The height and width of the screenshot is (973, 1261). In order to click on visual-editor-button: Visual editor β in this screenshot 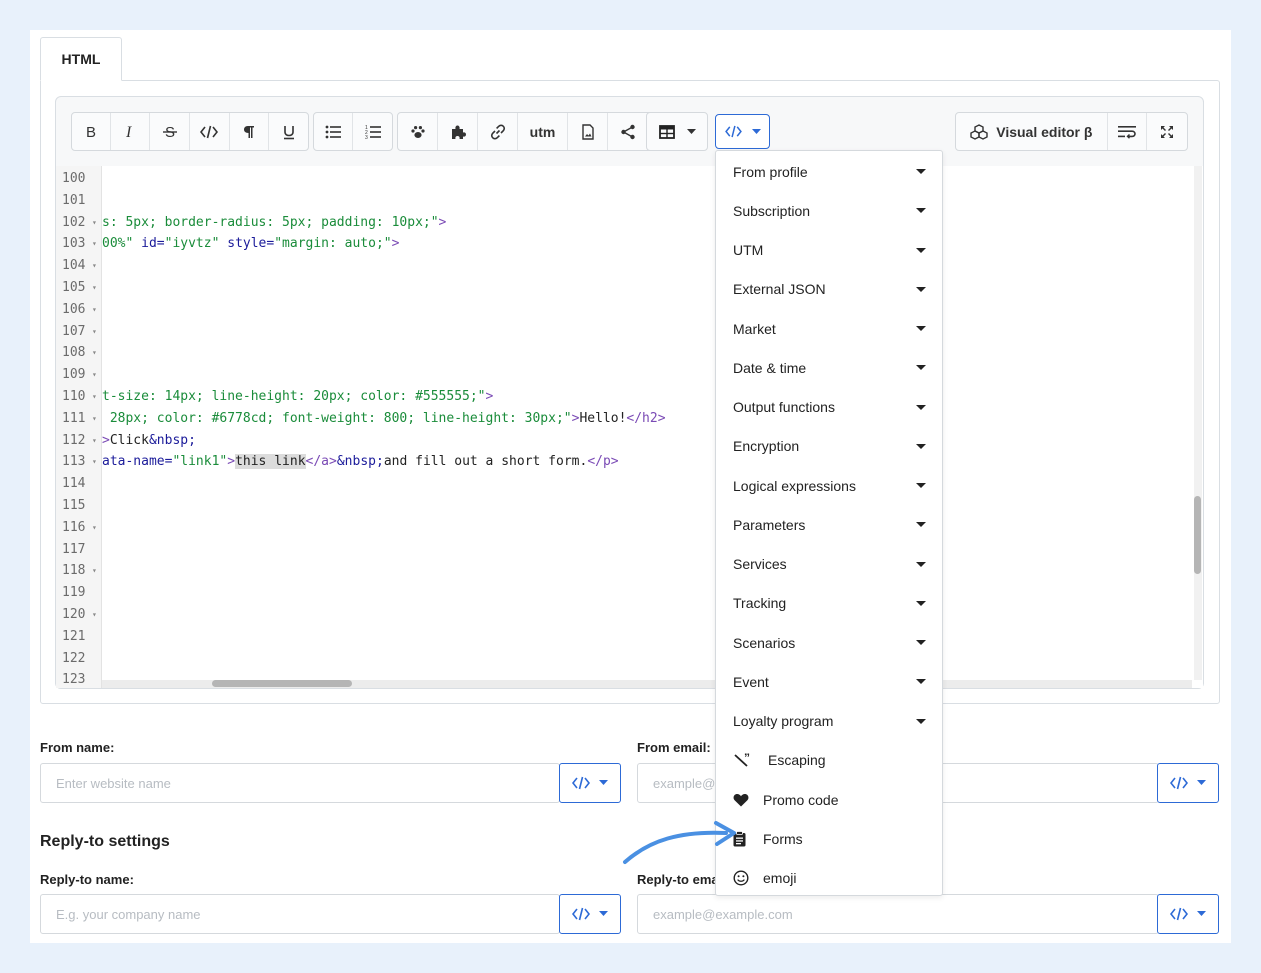, I will do `click(1032, 131)`.